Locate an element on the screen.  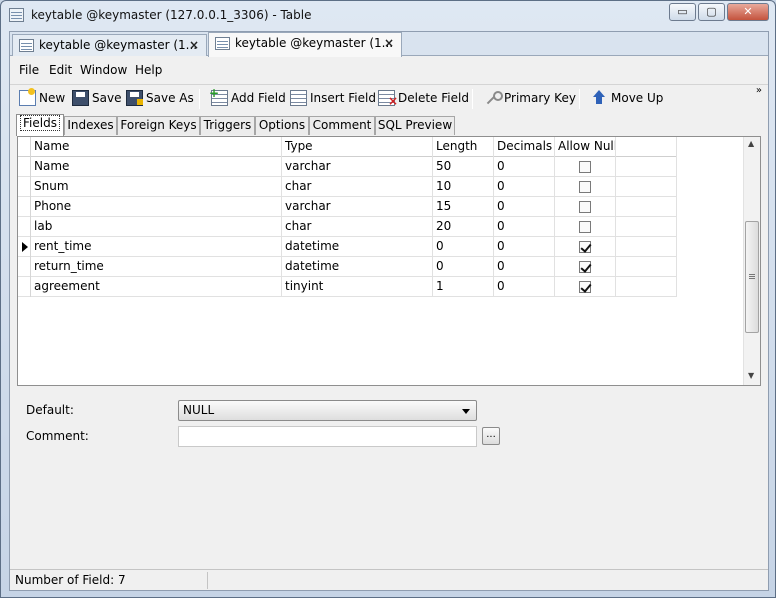
table-row: return_time datetime 0 0 is located at coordinates (347, 267).